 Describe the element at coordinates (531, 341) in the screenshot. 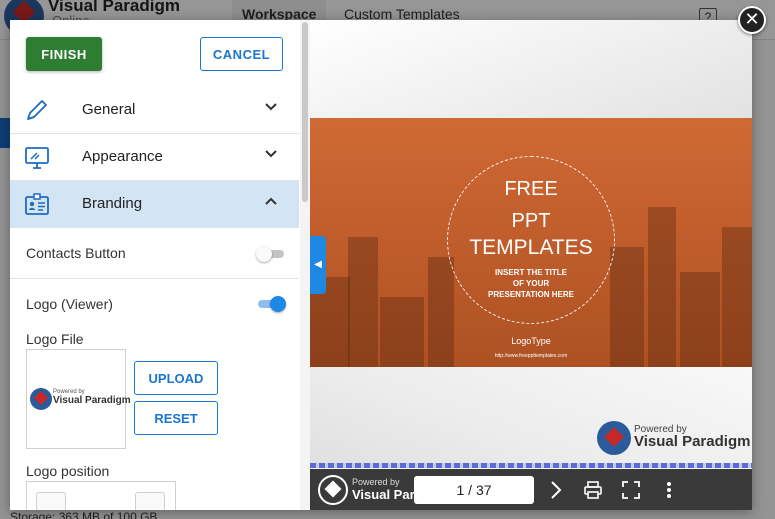

I see `slide-logotype: LogoType` at that location.